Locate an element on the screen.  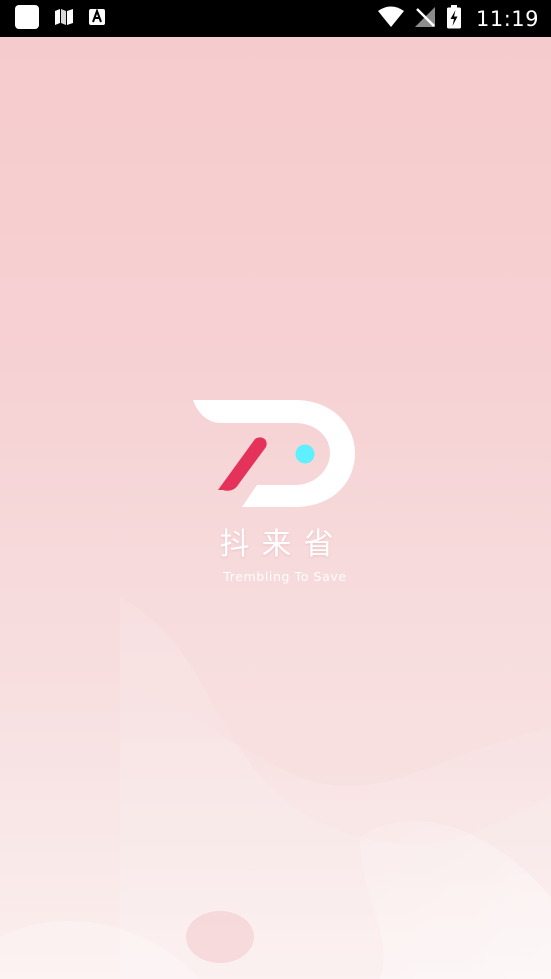
app-logo is located at coordinates (274, 453).